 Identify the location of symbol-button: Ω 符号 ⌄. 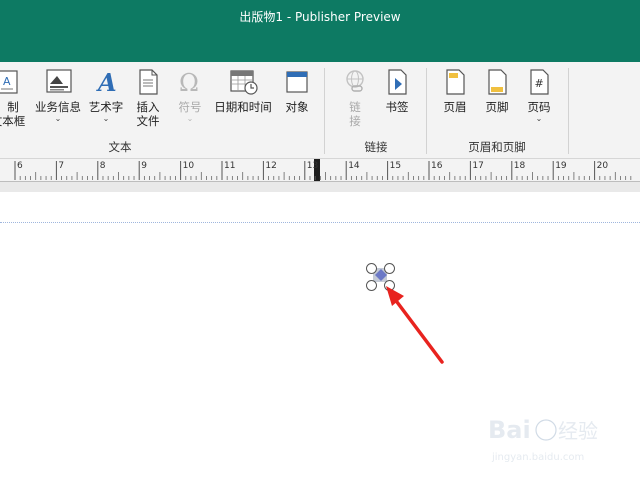
(190, 103).